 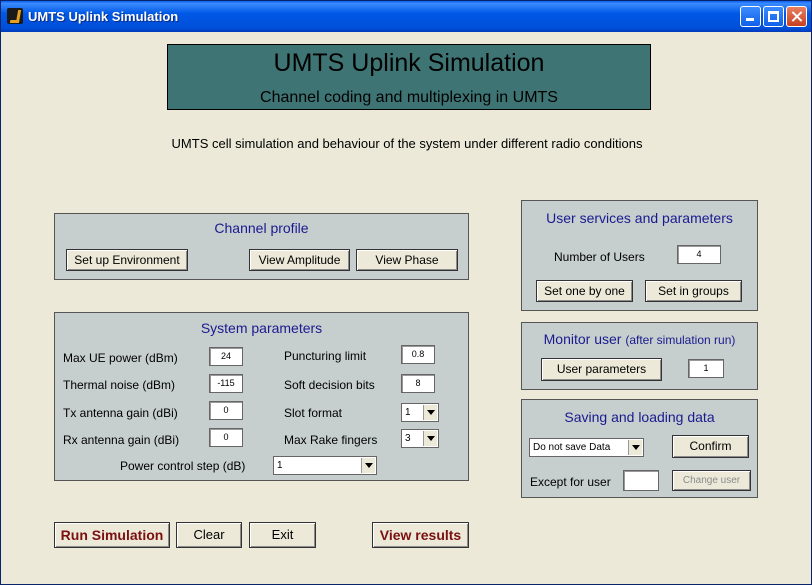 I want to click on puncturing-limit-input: 0.8, so click(x=418, y=354).